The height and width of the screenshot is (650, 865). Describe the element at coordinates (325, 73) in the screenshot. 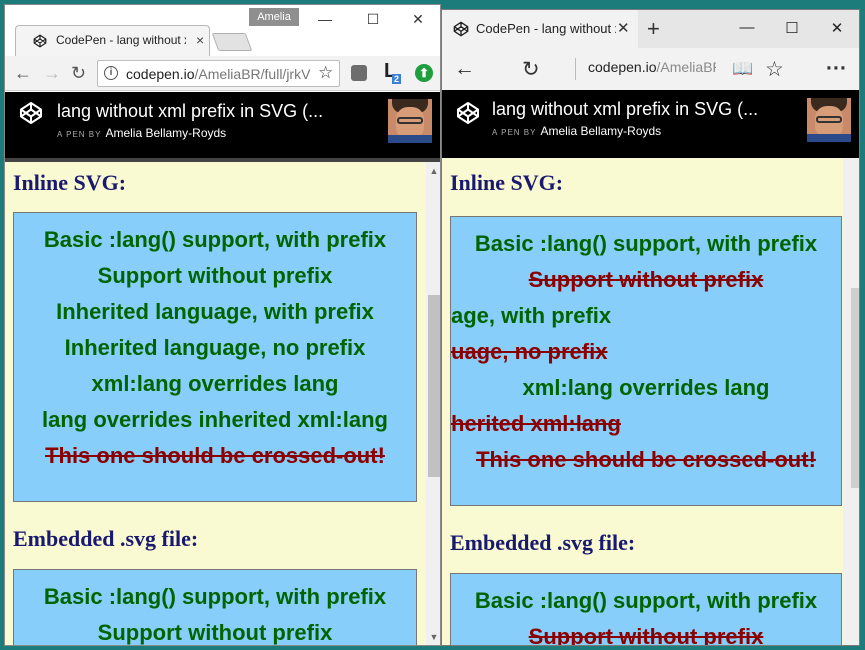

I see `bookmark-star-icon: ☆` at that location.